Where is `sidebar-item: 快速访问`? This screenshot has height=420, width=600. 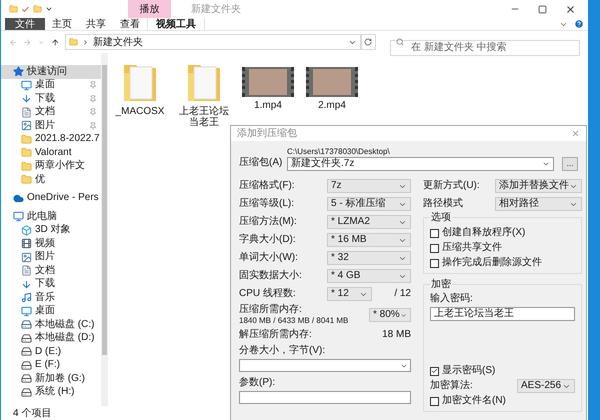 sidebar-item: 快速访问 is located at coordinates (51, 71).